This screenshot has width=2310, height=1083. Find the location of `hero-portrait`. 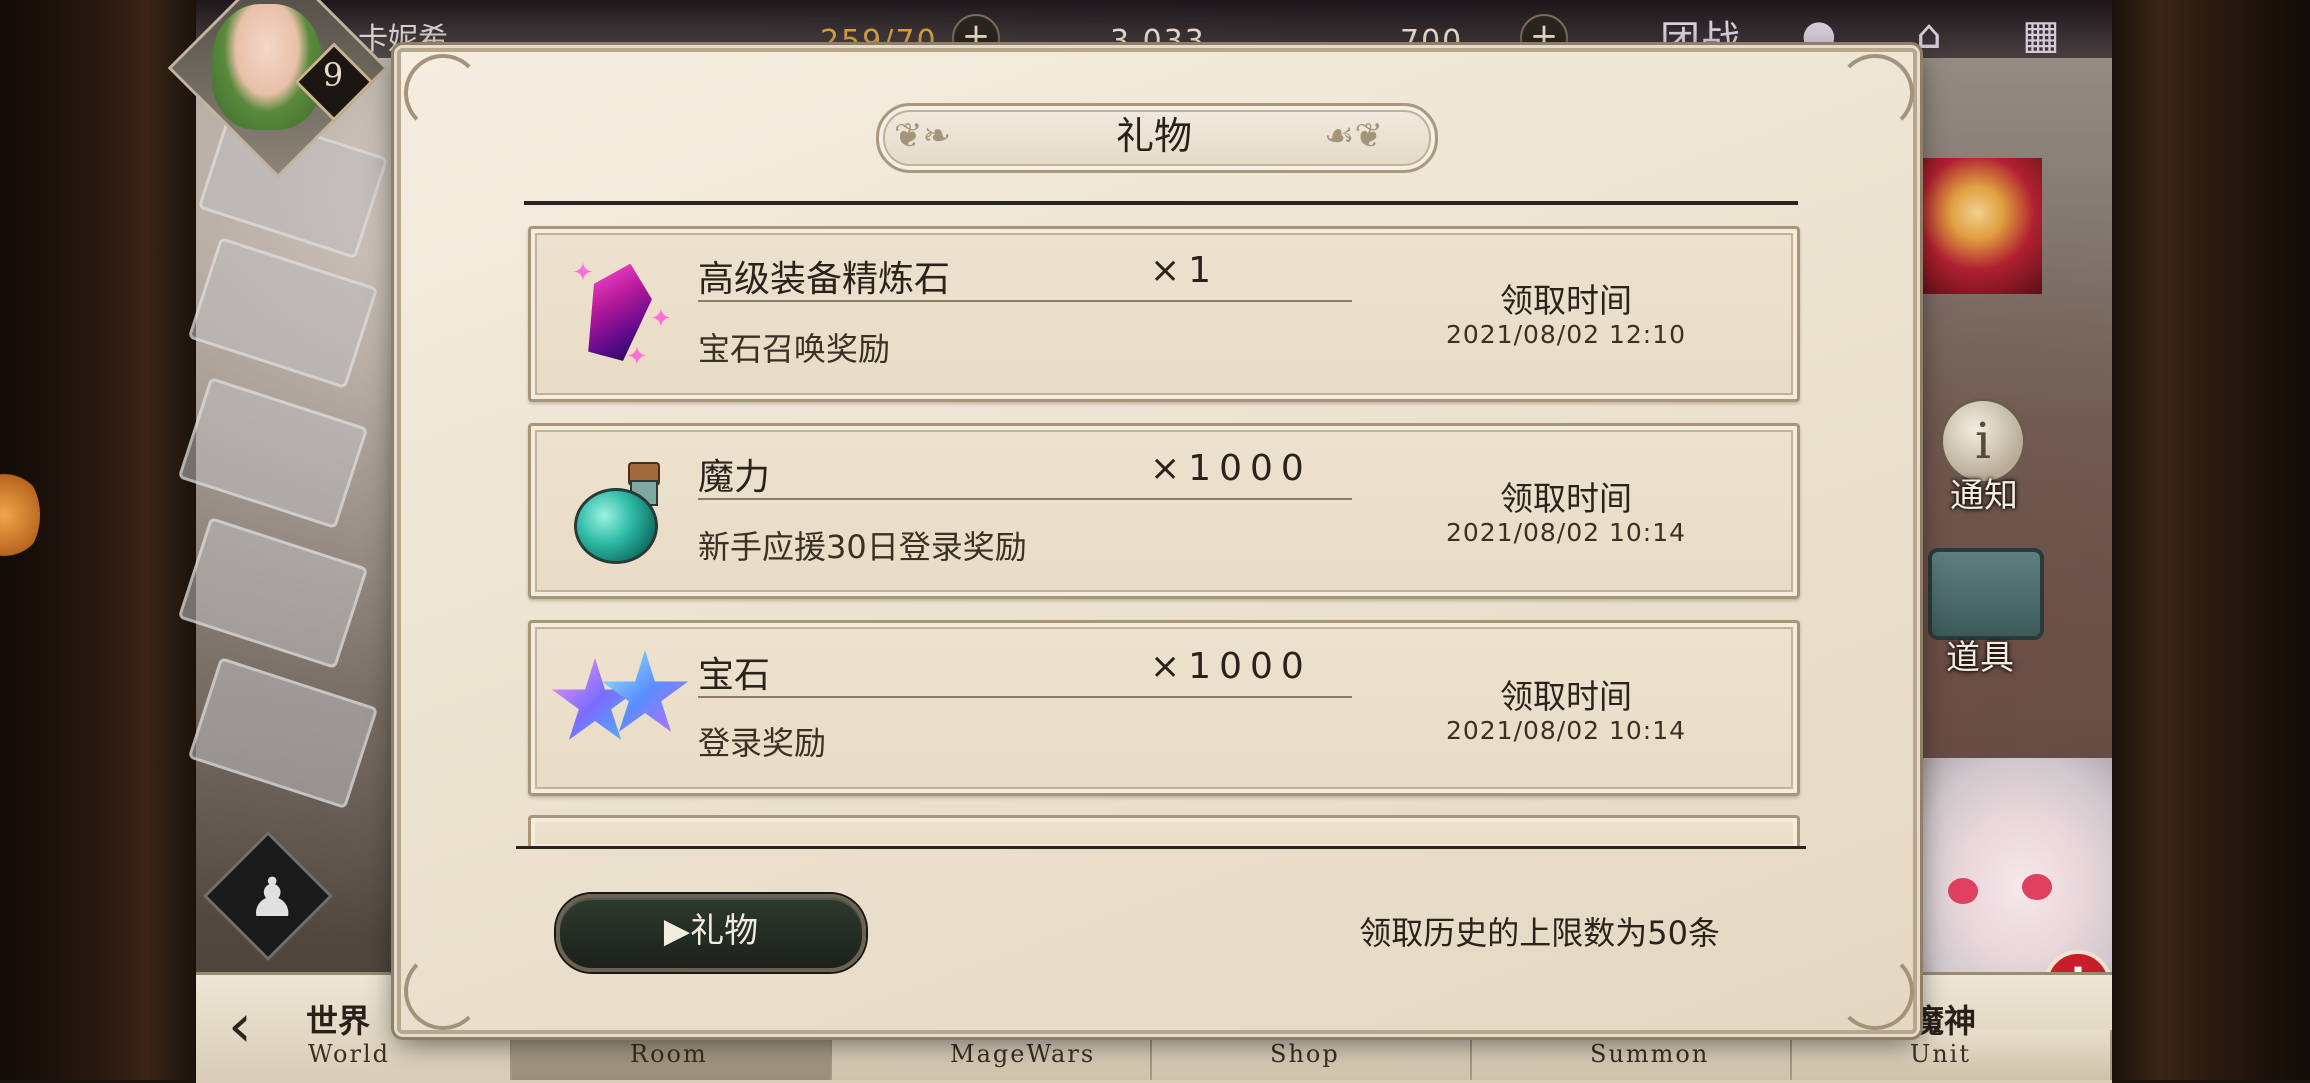

hero-portrait is located at coordinates (1977, 226).